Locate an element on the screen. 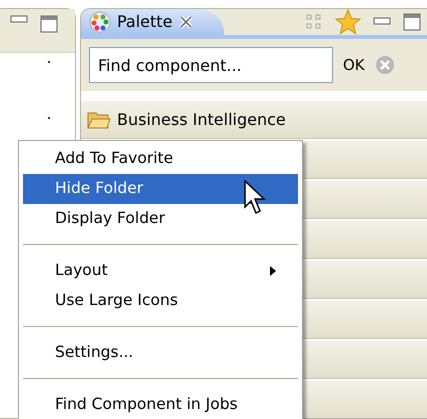 The height and width of the screenshot is (419, 427). drawer-label: Business Intelligence is located at coordinates (201, 119).